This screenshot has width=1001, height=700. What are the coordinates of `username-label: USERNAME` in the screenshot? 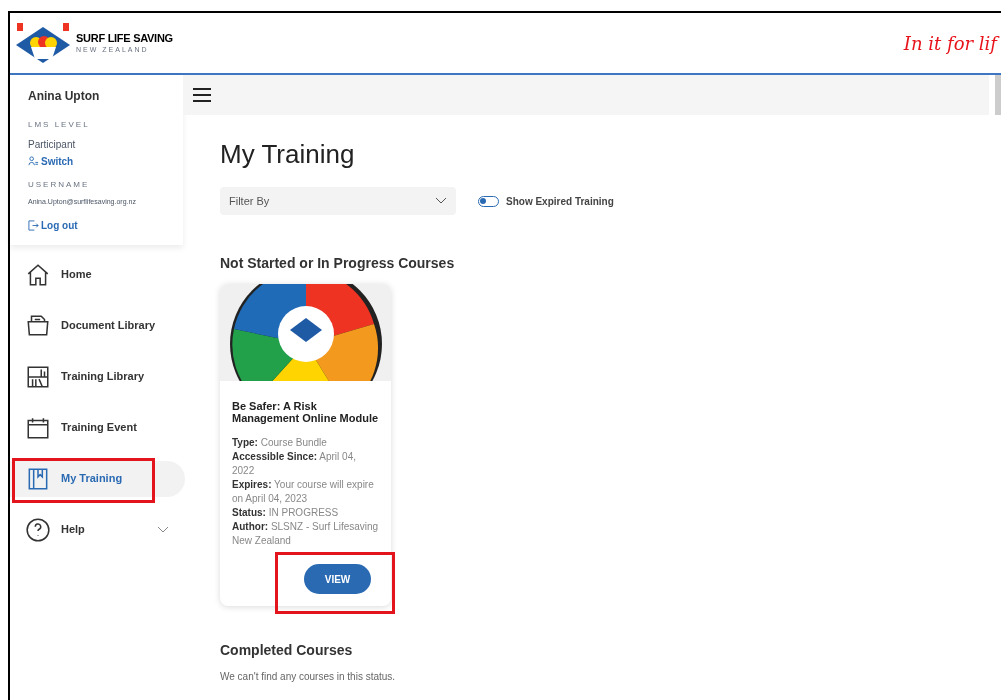 It's located at (59, 185).